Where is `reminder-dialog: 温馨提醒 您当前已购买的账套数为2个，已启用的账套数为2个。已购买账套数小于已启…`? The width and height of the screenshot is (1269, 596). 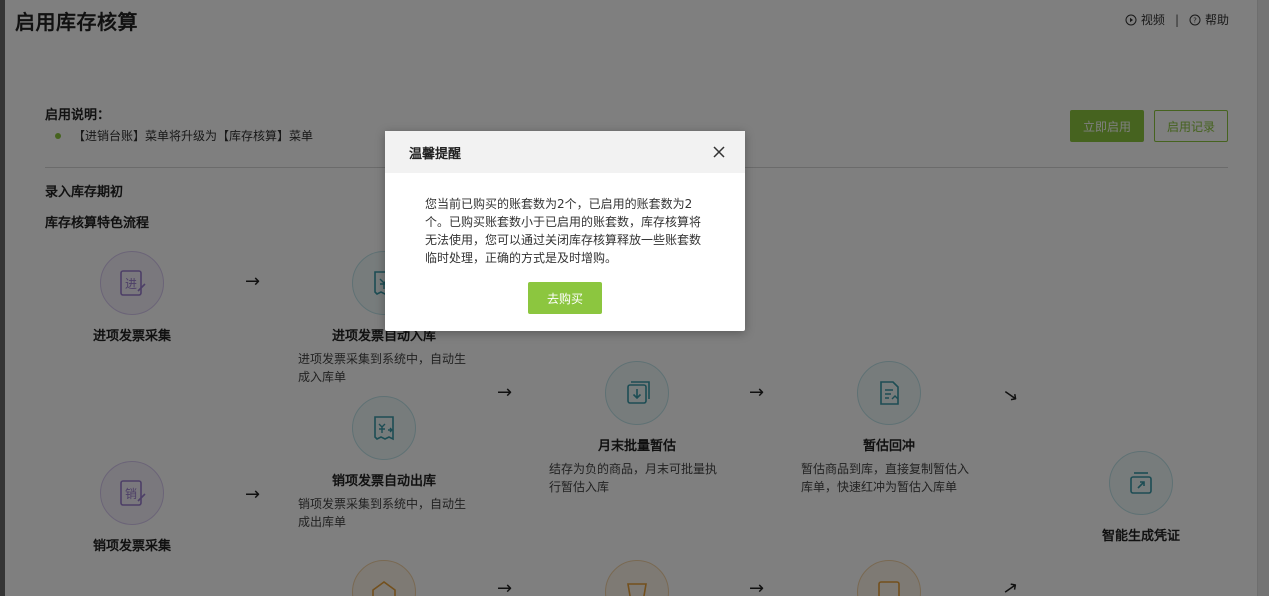
reminder-dialog: 温馨提醒 您当前已购买的账套数为2个，已启用的账套数为2个。已购买账套数小于已启… is located at coordinates (565, 231).